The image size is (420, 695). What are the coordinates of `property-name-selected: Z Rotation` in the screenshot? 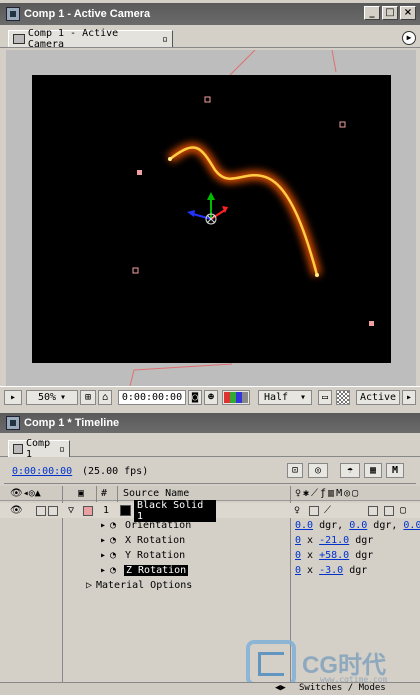 It's located at (156, 570).